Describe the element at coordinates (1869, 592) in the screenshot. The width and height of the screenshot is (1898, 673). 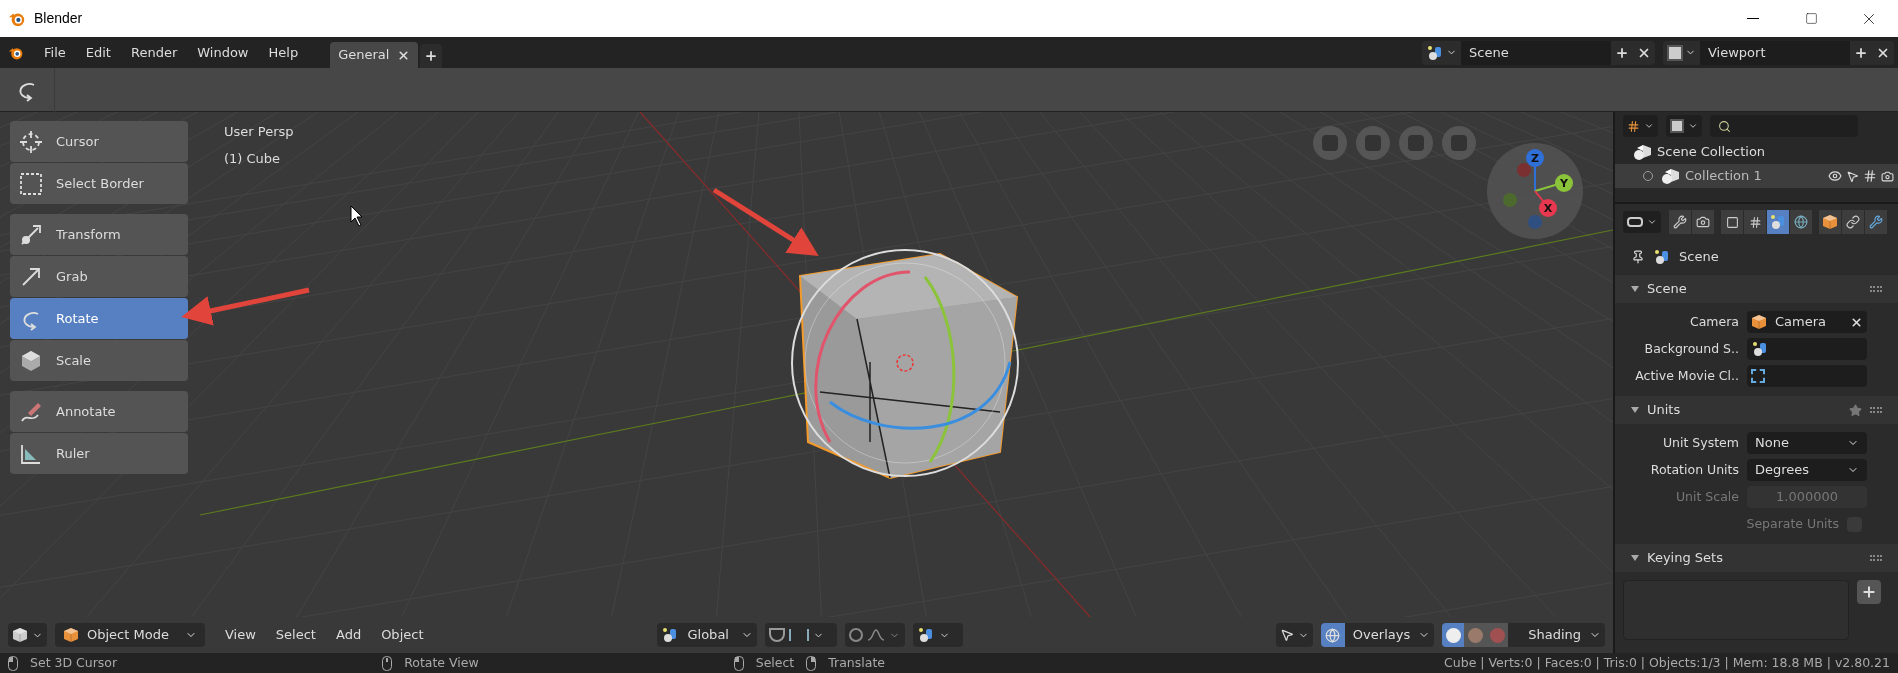
I see `add-button` at that location.